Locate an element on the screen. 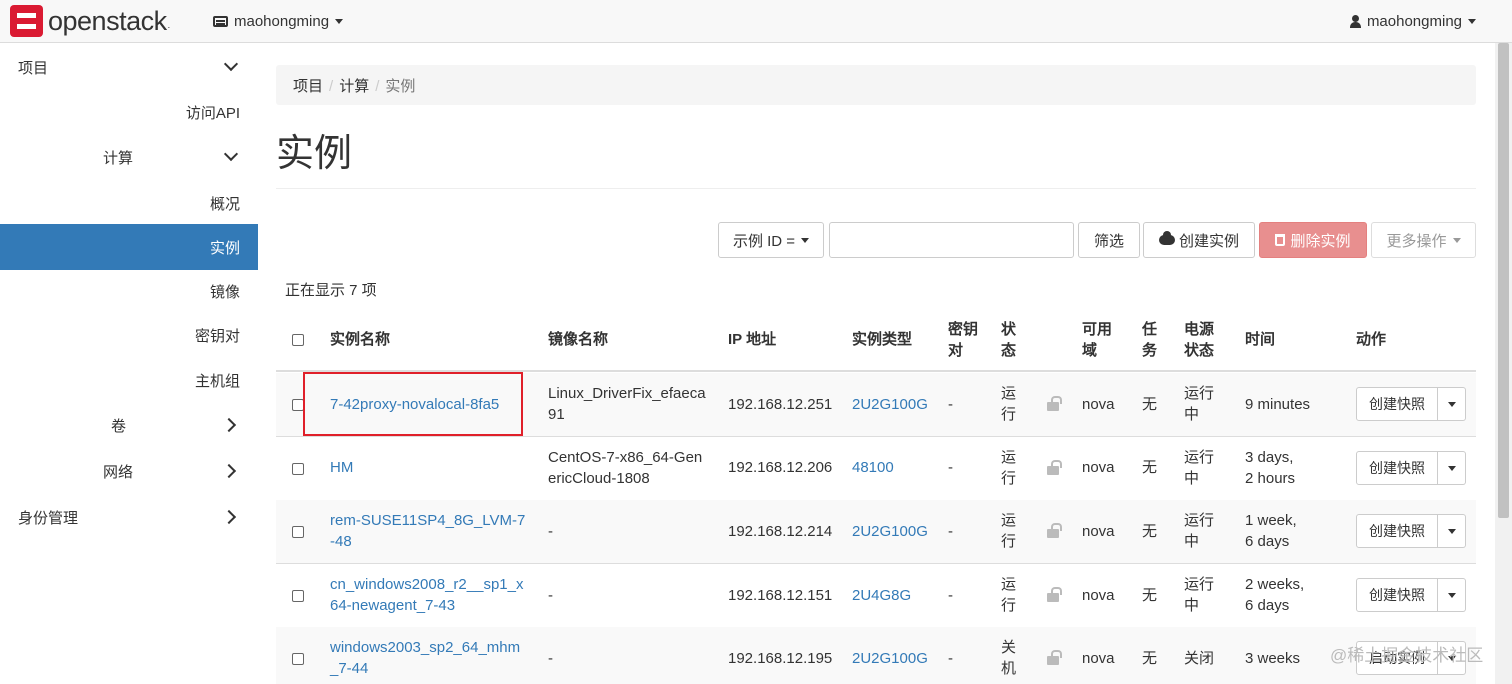  age: 9 minutes is located at coordinates (1278, 404).